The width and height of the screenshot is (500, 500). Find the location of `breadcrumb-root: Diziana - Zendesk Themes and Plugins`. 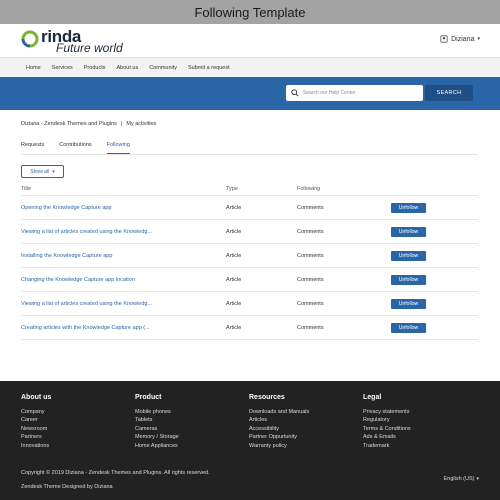

breadcrumb-root: Diziana - Zendesk Themes and Plugins is located at coordinates (69, 124).